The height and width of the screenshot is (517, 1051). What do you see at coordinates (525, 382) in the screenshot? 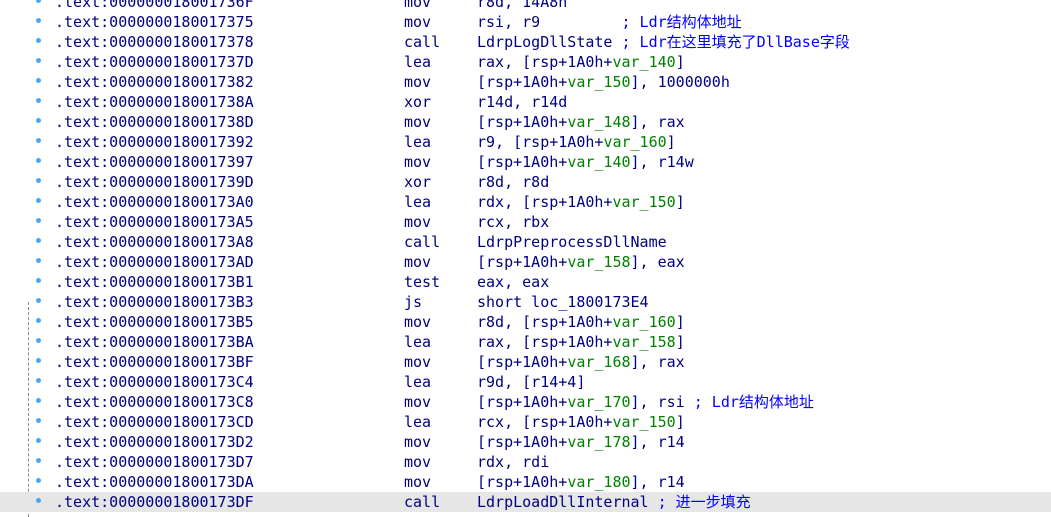
I see `listing-row: .text:00000001800173C4 lea r9d, [r14+4]` at bounding box center [525, 382].